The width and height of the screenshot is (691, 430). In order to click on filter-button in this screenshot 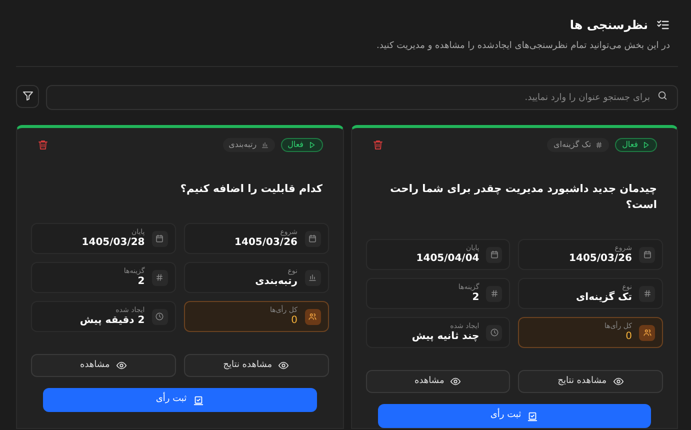, I will do `click(27, 96)`.